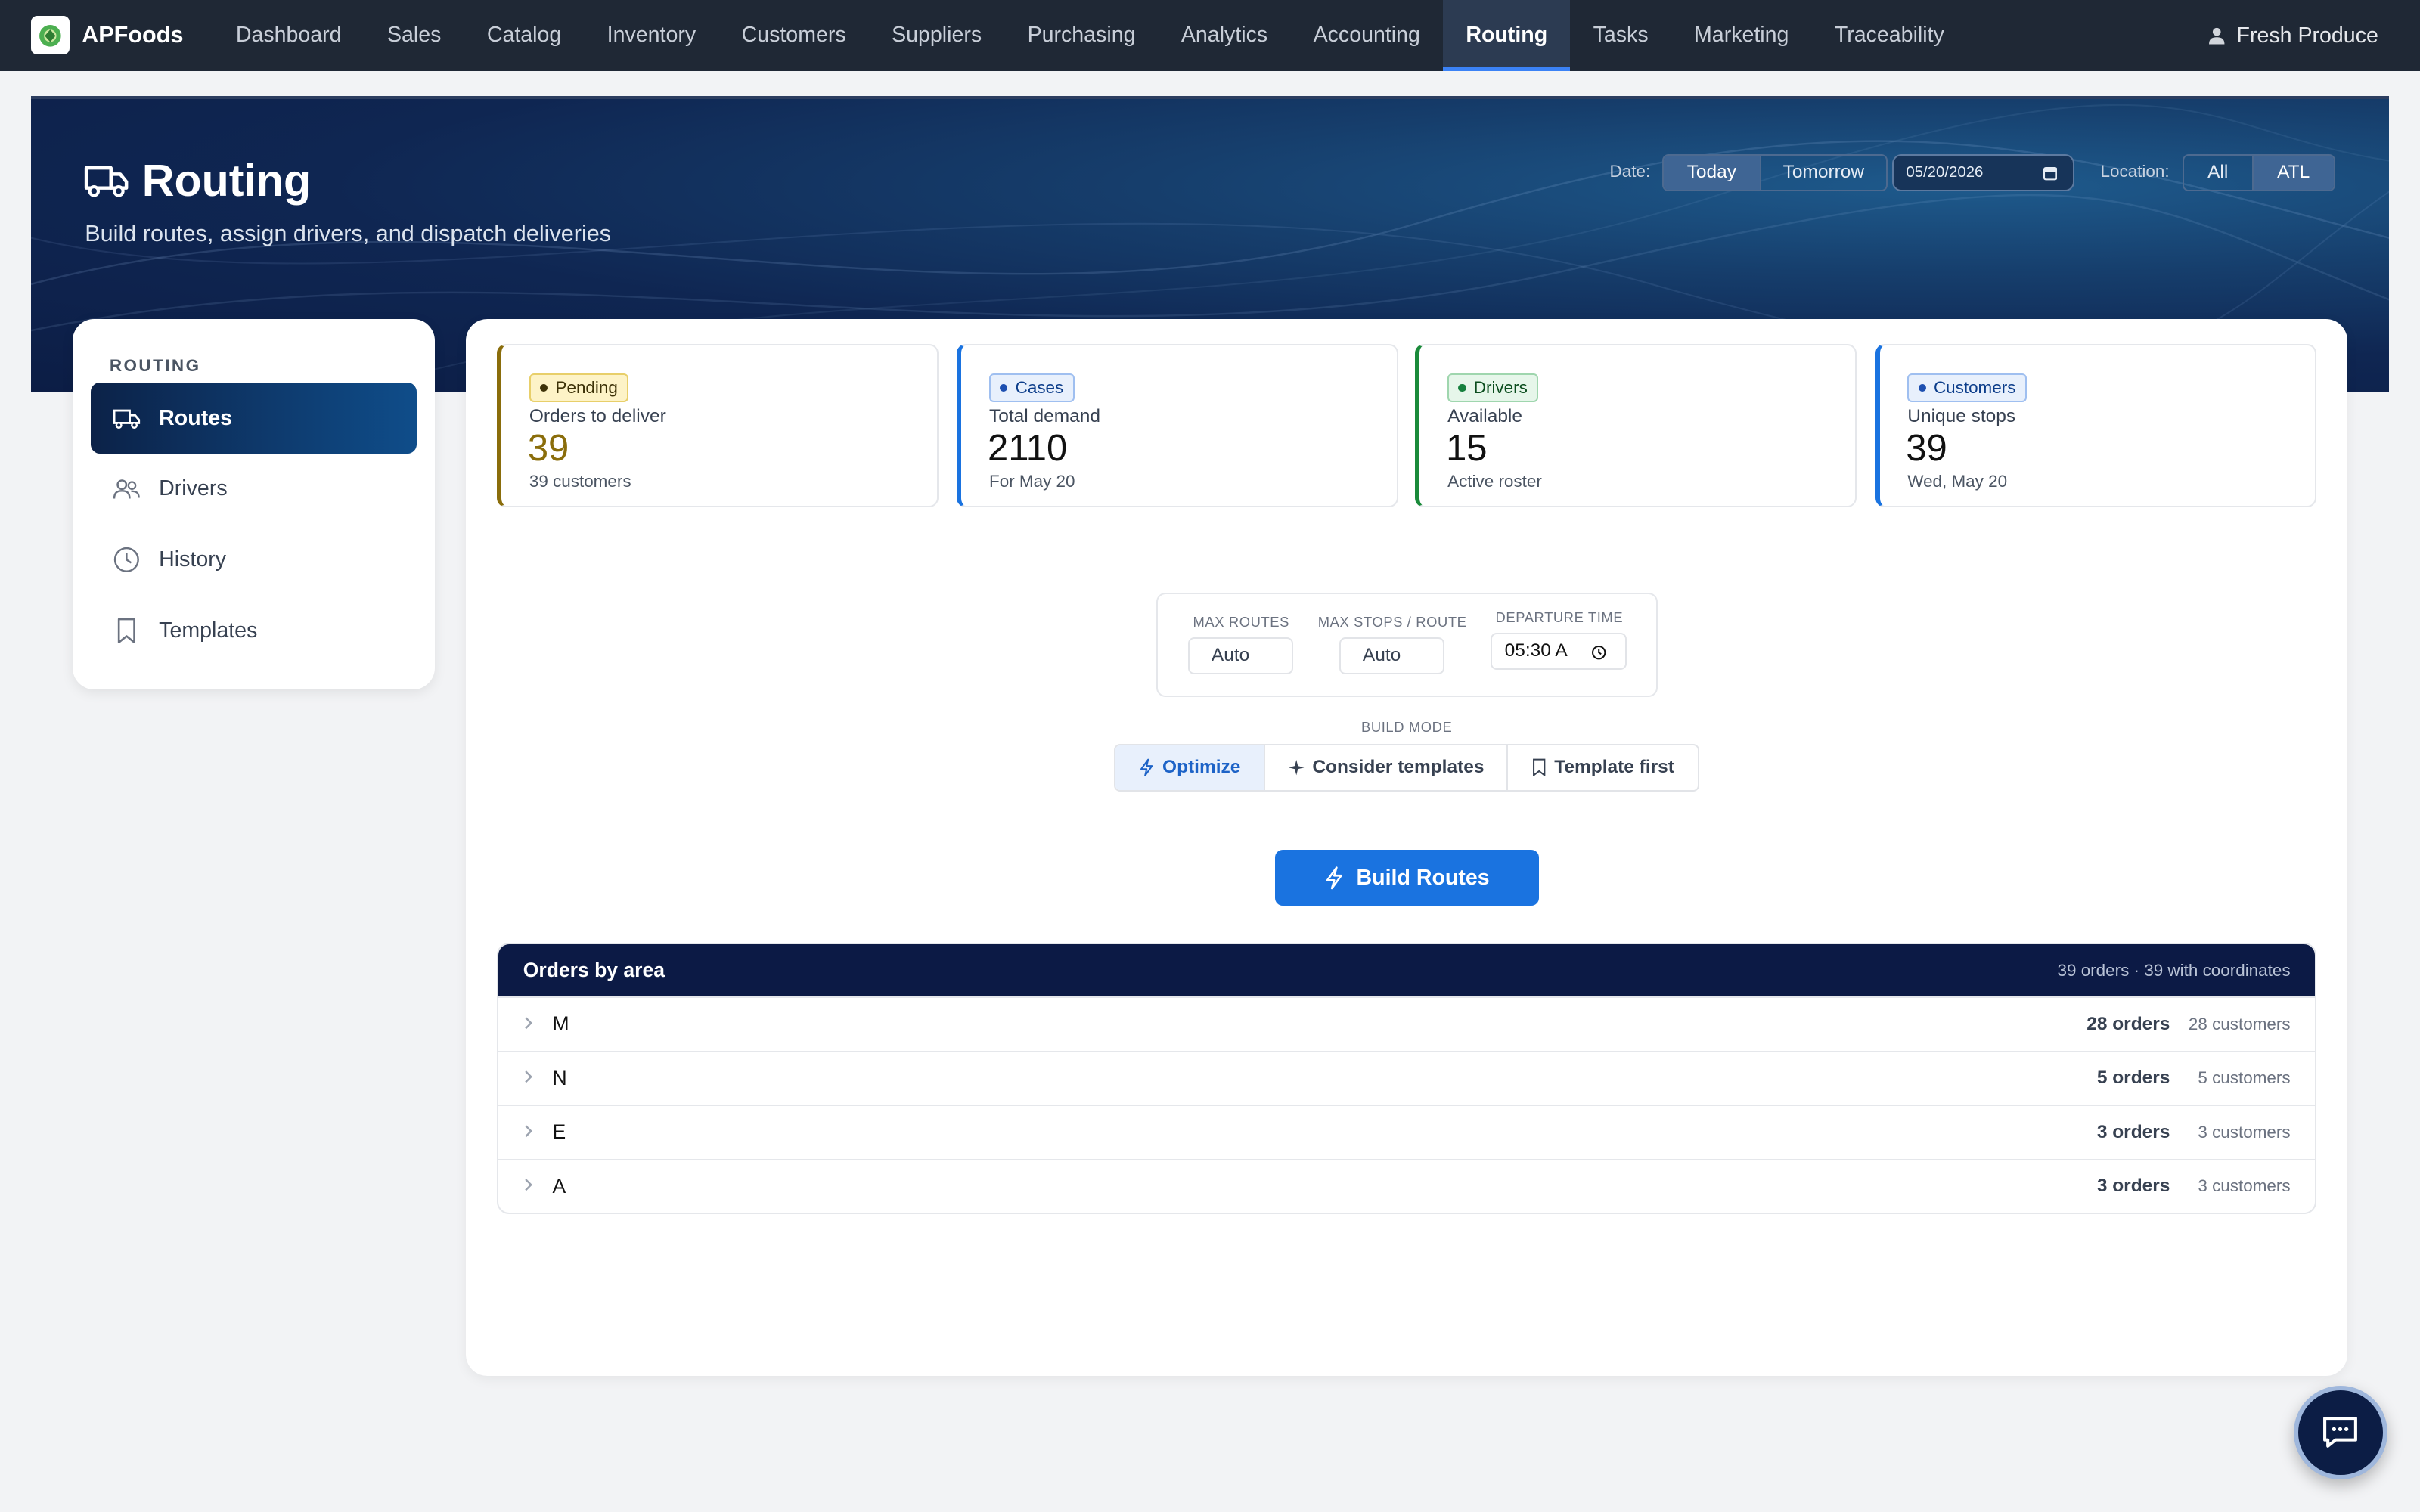 The height and width of the screenshot is (1512, 2420). I want to click on sidebar-item-routes: Routes, so click(254, 418).